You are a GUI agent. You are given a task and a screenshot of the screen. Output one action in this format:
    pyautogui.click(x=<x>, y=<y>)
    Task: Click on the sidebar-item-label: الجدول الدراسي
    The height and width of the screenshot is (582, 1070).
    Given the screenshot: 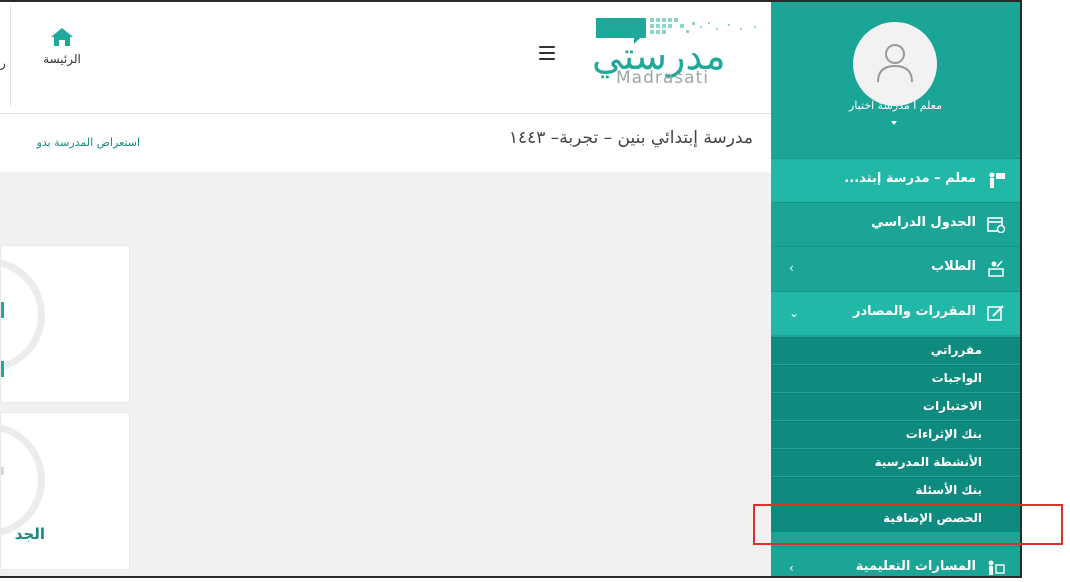 What is the action you would take?
    pyautogui.click(x=923, y=222)
    